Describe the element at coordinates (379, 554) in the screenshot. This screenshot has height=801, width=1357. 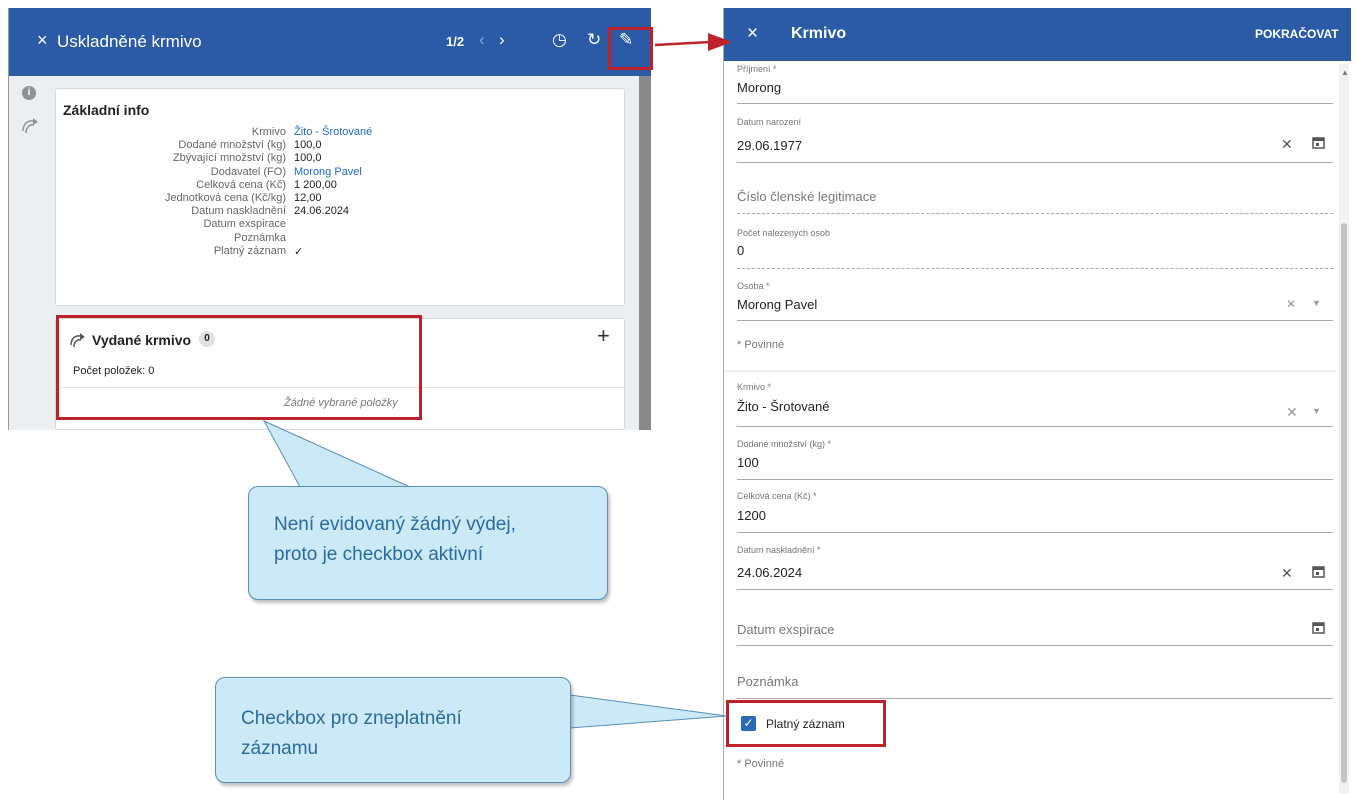
I see `callout-line: proto je checkbox aktivní` at that location.